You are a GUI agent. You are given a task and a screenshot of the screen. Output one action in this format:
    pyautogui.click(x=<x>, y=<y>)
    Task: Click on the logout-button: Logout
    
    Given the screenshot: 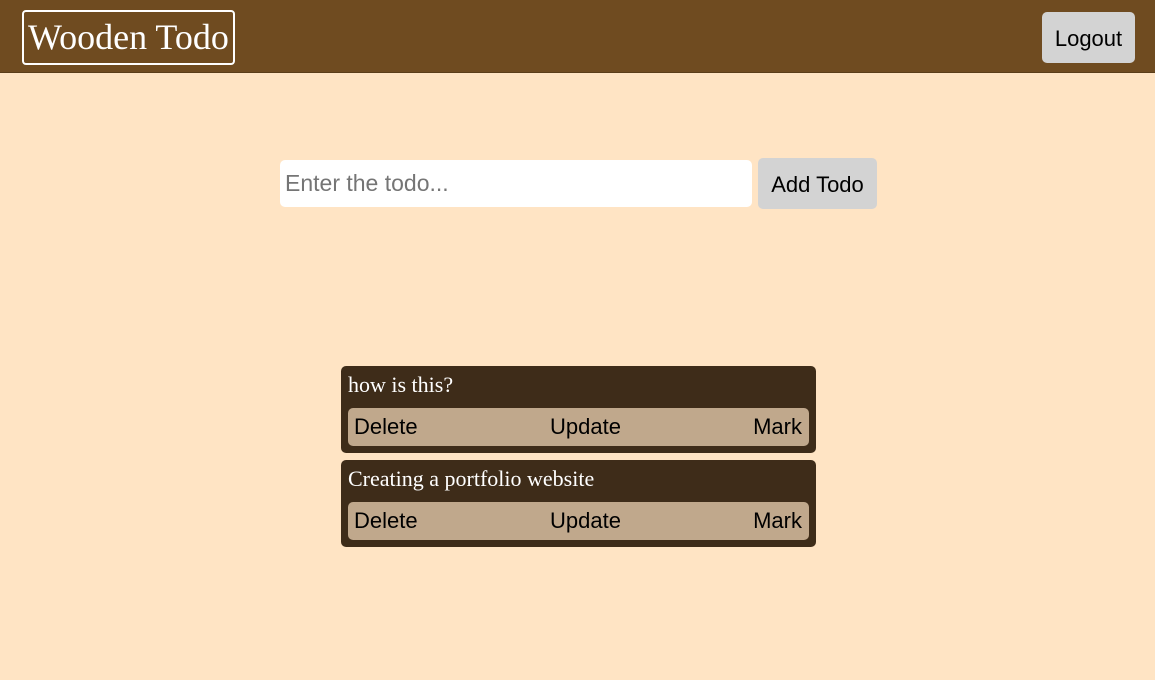 What is the action you would take?
    pyautogui.click(x=1088, y=37)
    